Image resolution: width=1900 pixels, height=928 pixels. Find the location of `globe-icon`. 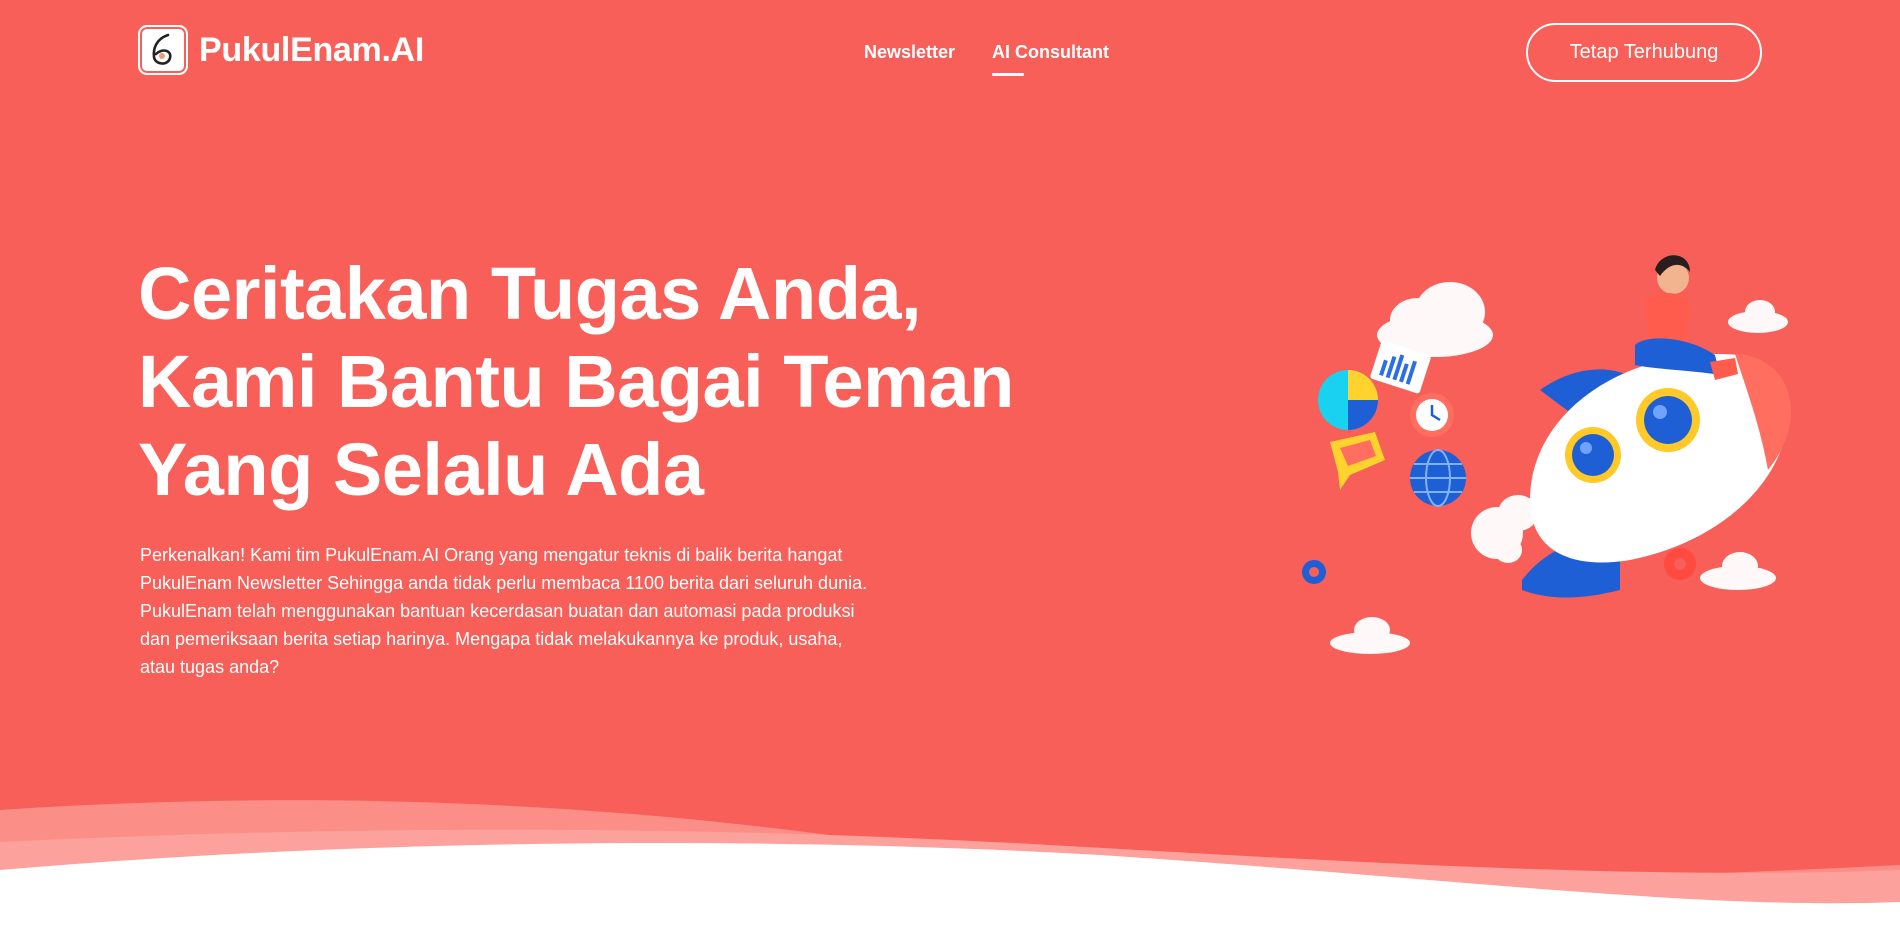

globe-icon is located at coordinates (1438, 478).